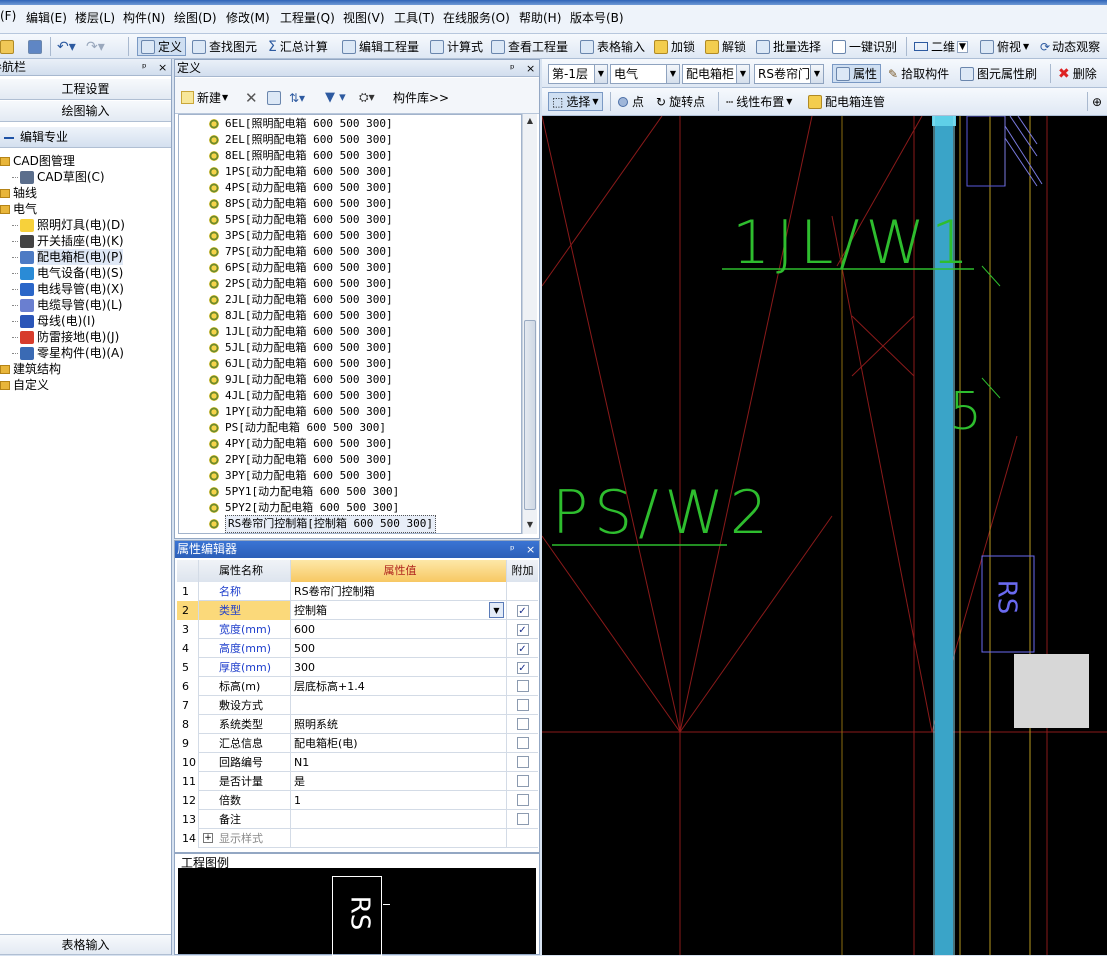 Image resolution: width=1107 pixels, height=956 pixels. What do you see at coordinates (674, 46) in the screenshot?
I see `lock-button: 加锁` at bounding box center [674, 46].